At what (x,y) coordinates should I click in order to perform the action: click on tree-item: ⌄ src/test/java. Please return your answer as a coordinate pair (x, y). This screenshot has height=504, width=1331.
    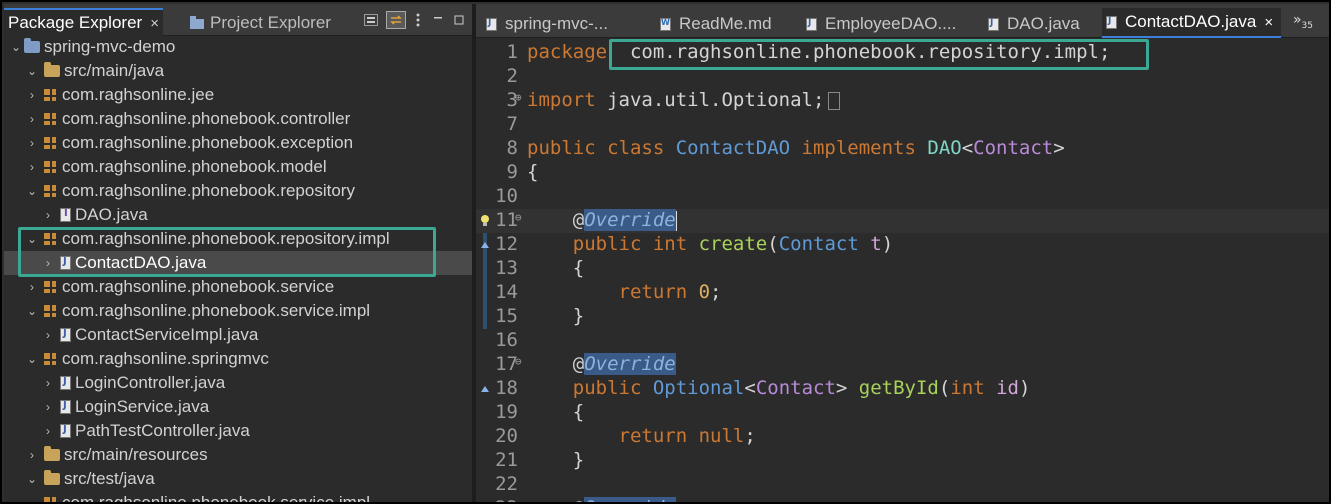
    Looking at the image, I should click on (238, 479).